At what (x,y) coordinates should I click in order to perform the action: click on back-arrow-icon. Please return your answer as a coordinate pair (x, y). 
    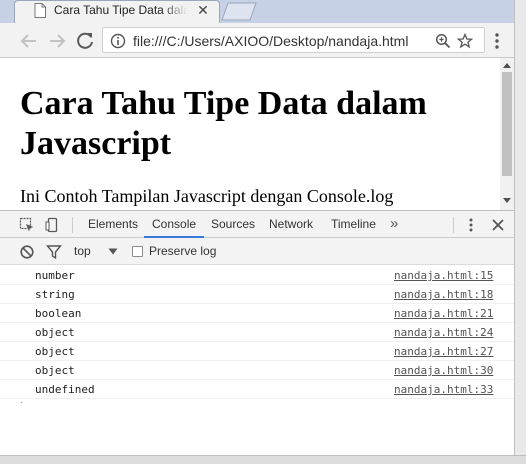
    Looking at the image, I should click on (29, 41).